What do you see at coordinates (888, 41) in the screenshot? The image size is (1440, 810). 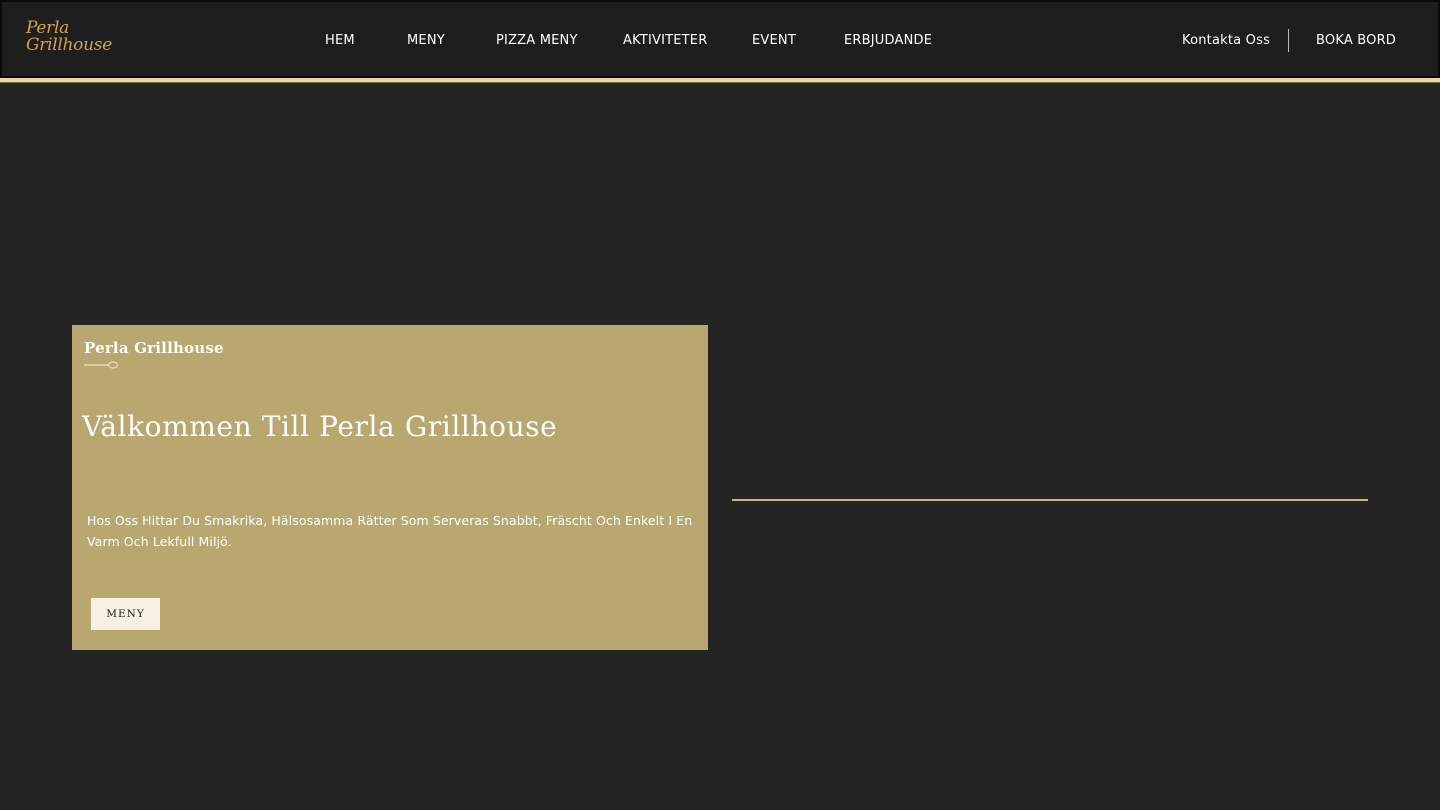 I see `nav-item-erbjudande: ERBJUDANDE` at bounding box center [888, 41].